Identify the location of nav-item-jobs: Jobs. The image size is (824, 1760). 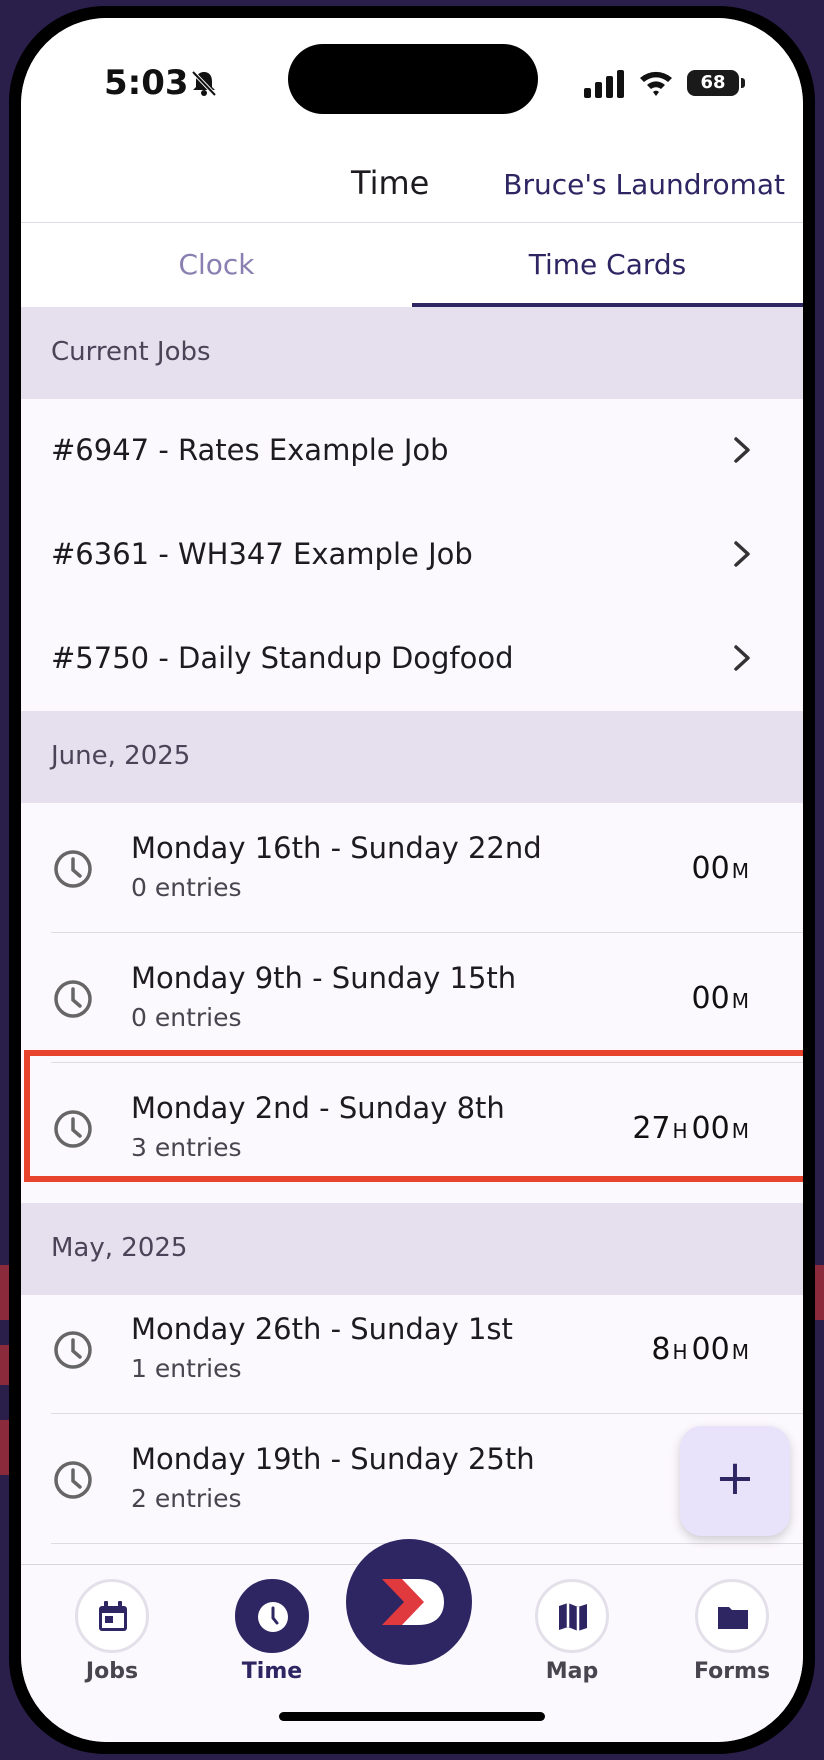
(112, 1631).